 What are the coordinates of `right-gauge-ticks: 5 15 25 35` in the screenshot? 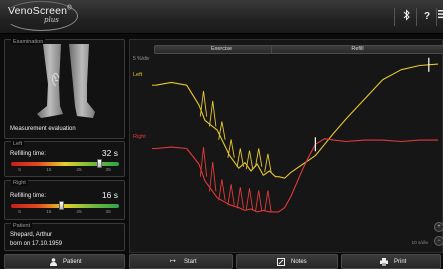 It's located at (65, 213).